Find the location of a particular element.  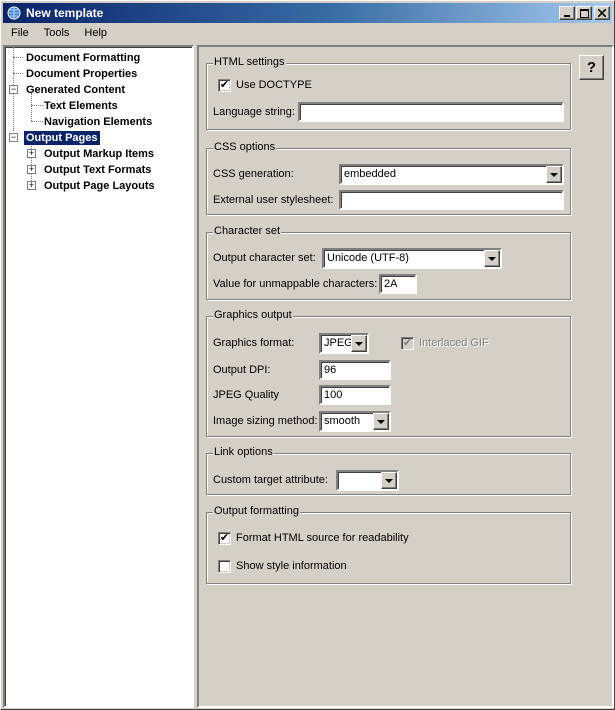

jpeg-quality-label: JPEG Quality is located at coordinates (246, 395).